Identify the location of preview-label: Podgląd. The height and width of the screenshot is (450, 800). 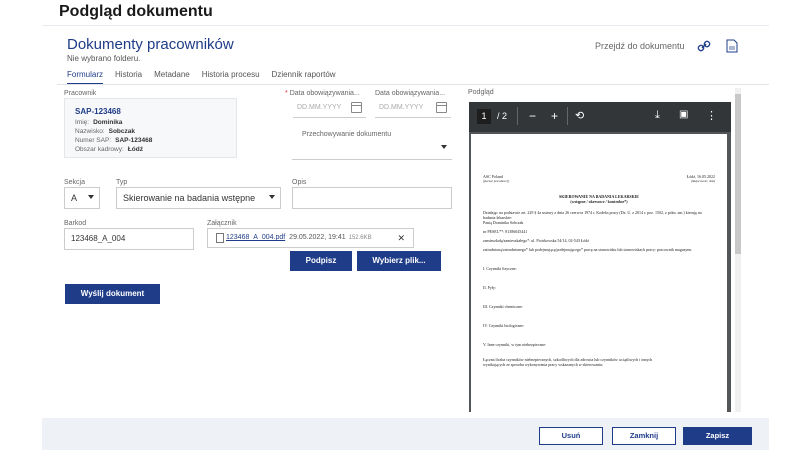
(481, 92).